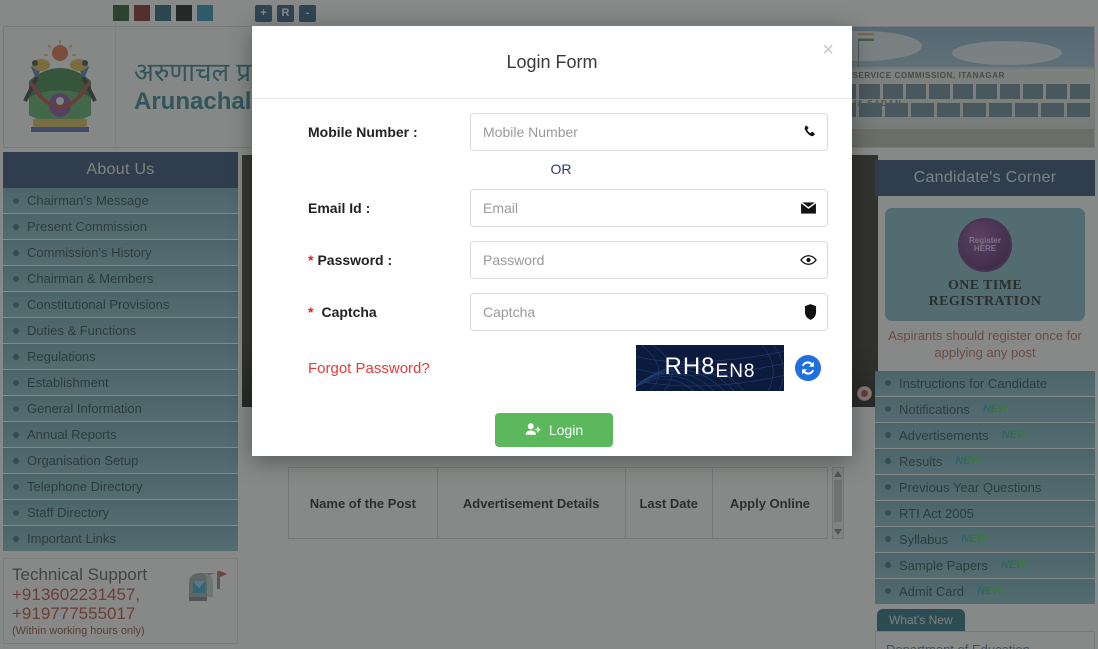  What do you see at coordinates (375, 368) in the screenshot?
I see `forgot-password-link: Forgot Password?` at bounding box center [375, 368].